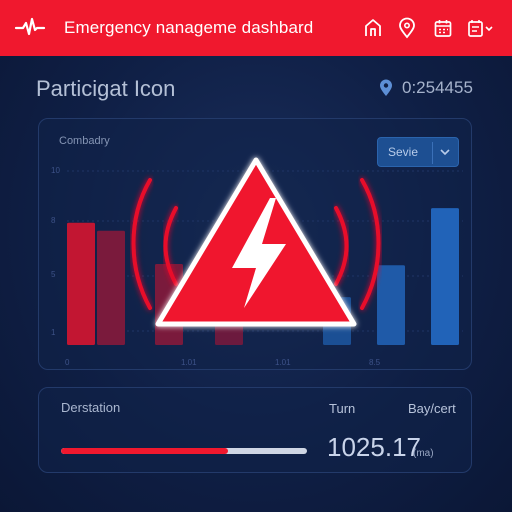  Describe the element at coordinates (53, 220) in the screenshot. I see `y-tick-label: 8` at that location.